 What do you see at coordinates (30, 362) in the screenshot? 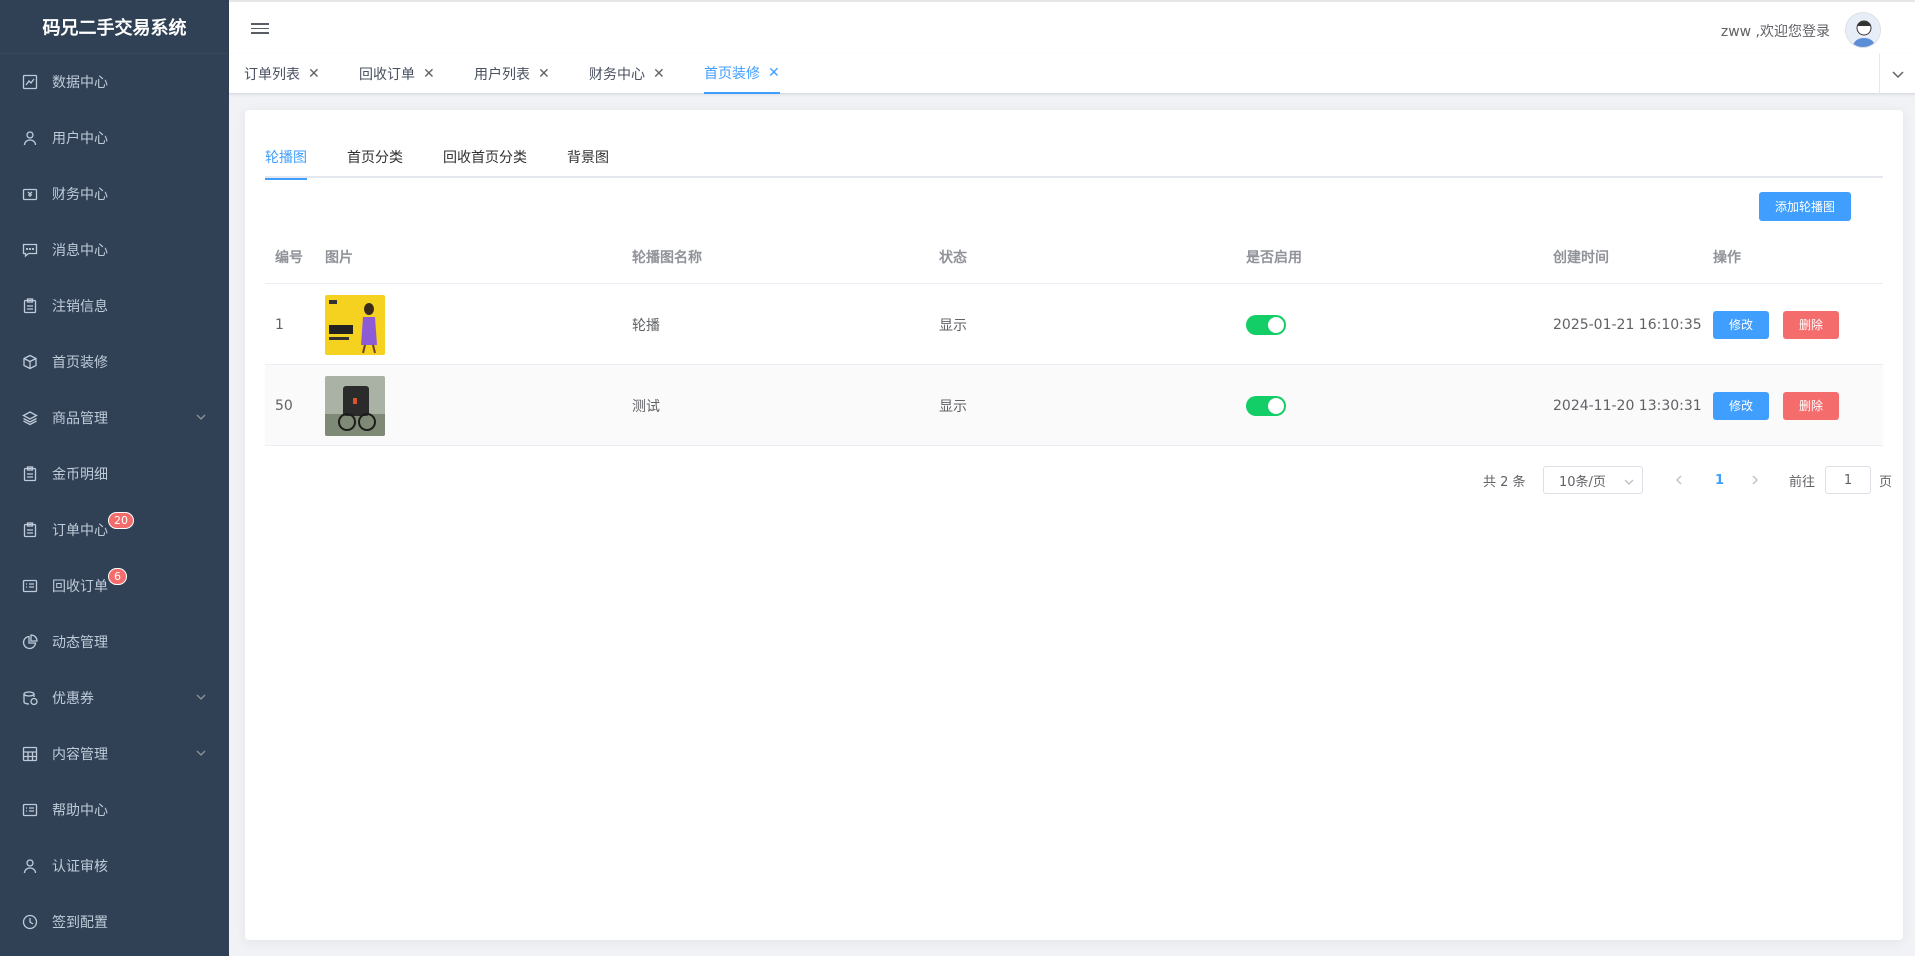
I see `box-icon` at bounding box center [30, 362].